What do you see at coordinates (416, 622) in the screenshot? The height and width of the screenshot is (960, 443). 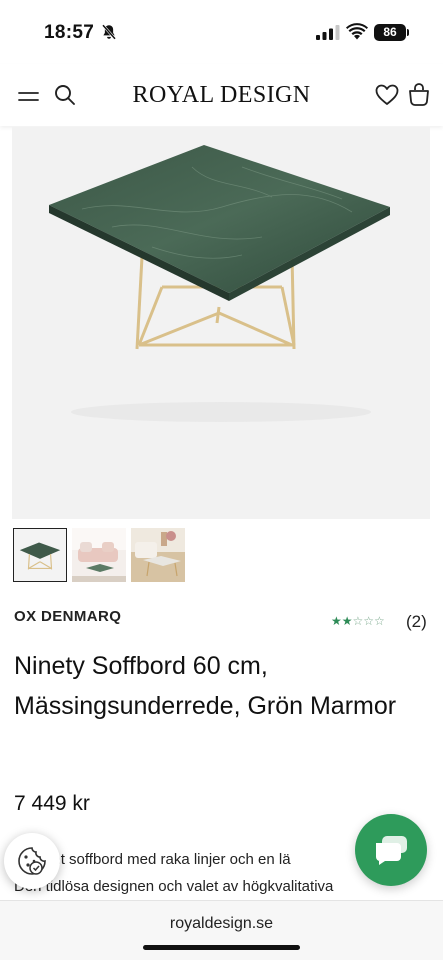 I see `review-count: (2)` at bounding box center [416, 622].